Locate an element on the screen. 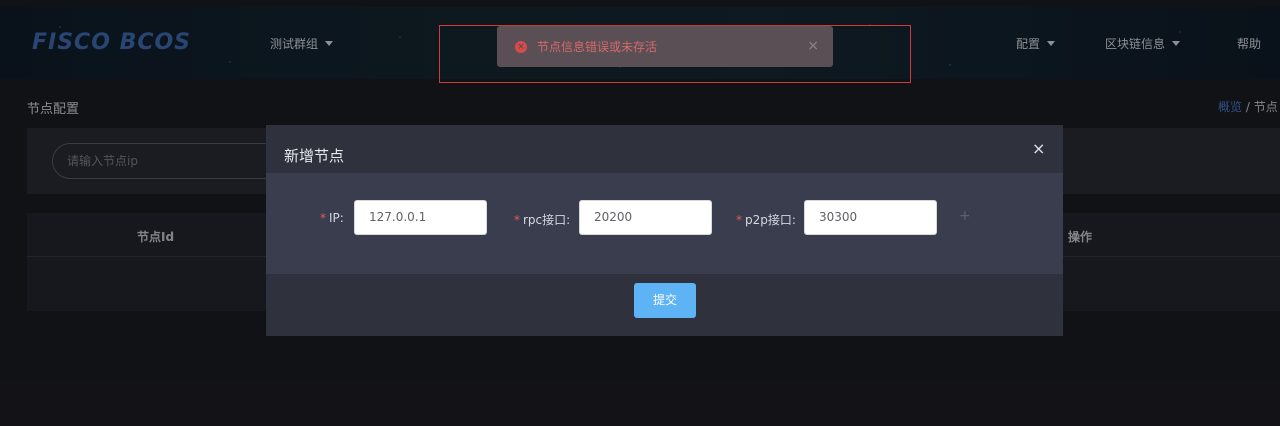 This screenshot has height=426, width=1280. p2p-label-text: p2p接口: is located at coordinates (770, 220).